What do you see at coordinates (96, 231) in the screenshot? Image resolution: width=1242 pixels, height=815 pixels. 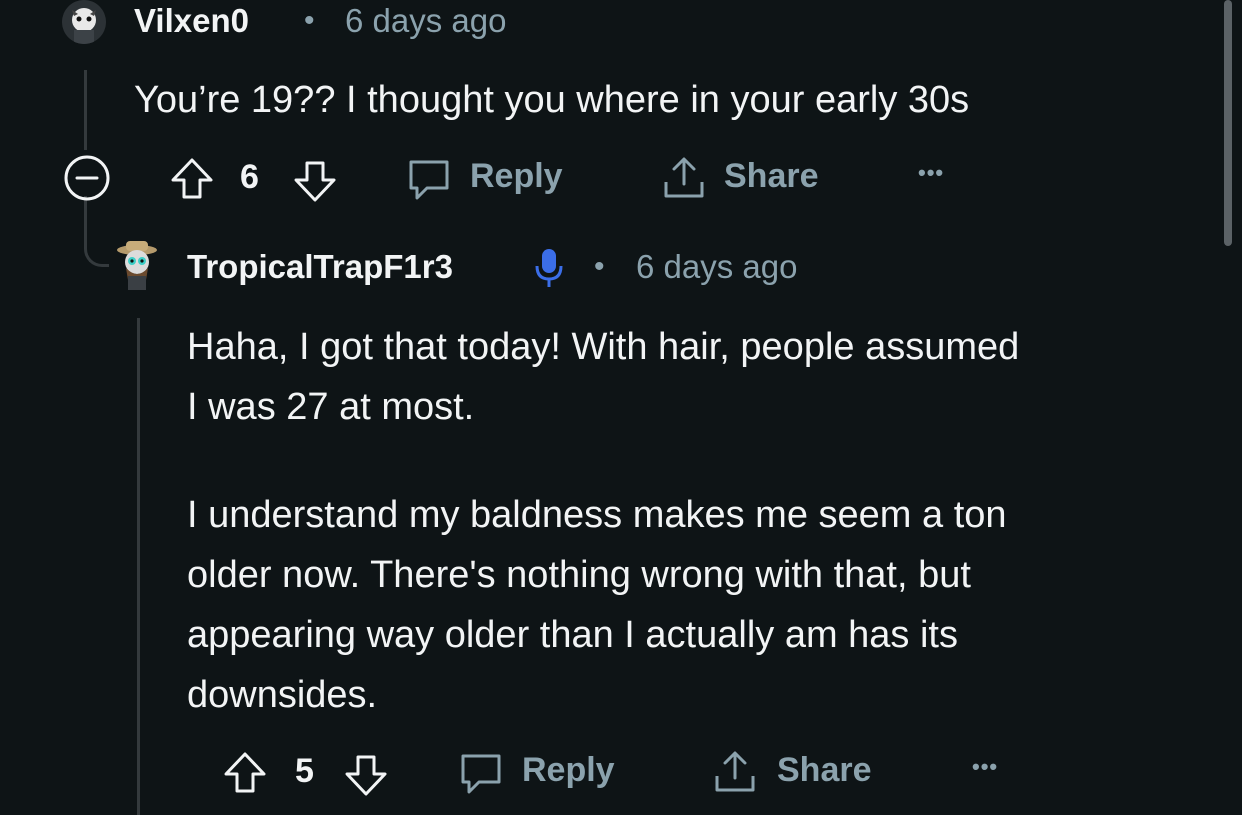 I see `thread-branch-curve` at bounding box center [96, 231].